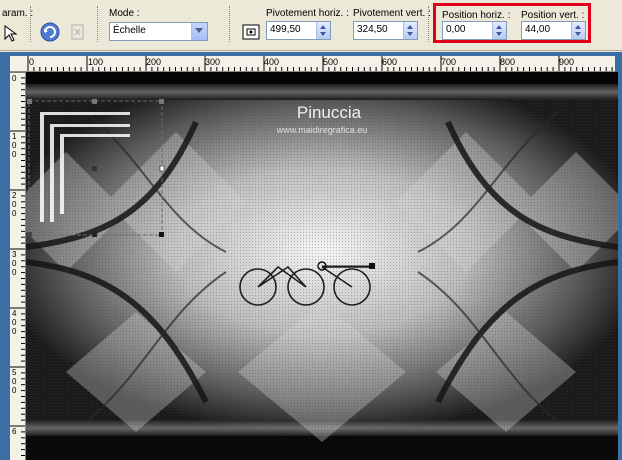  I want to click on horizontal-ruler: 0 100 200 300 400 500 600 700 800 900, so click(312, 64).